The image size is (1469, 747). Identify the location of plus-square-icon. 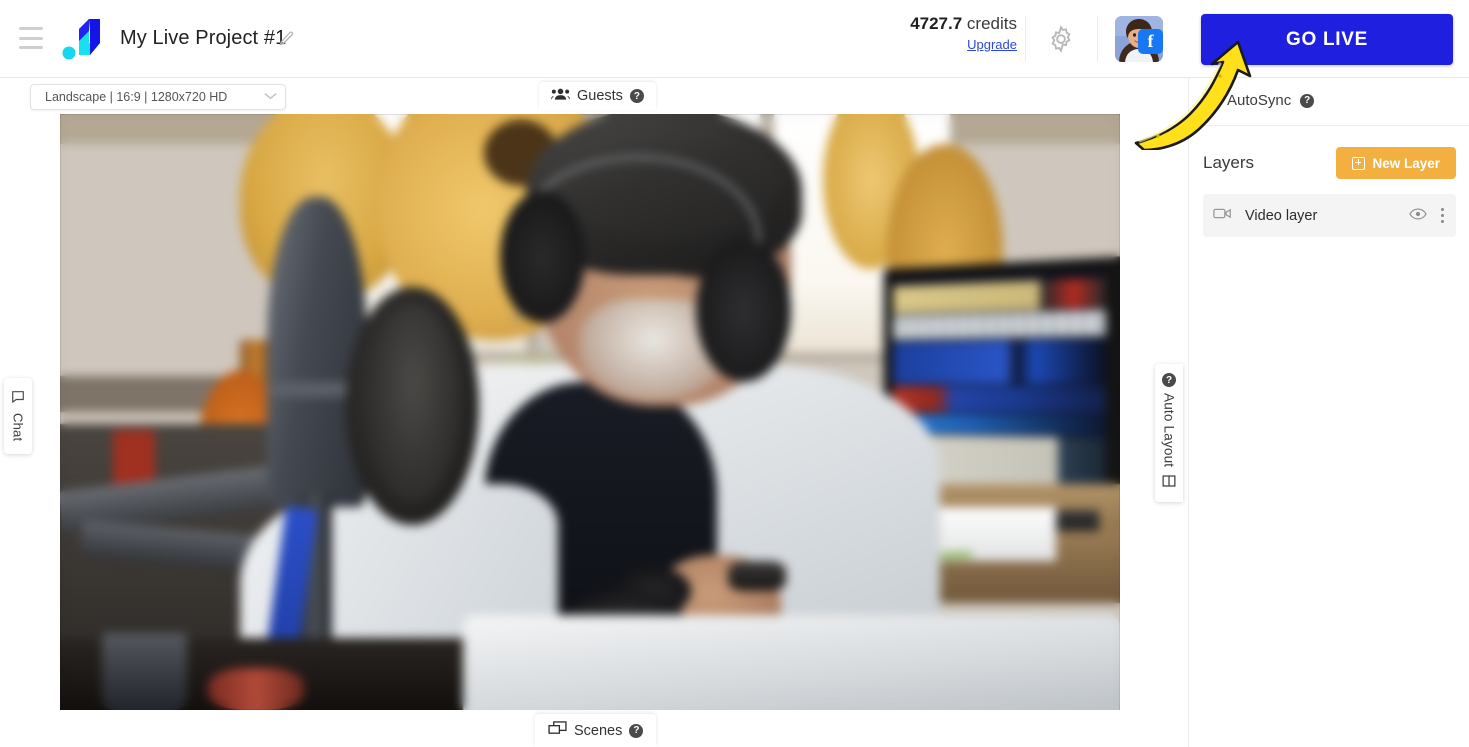
(1359, 163).